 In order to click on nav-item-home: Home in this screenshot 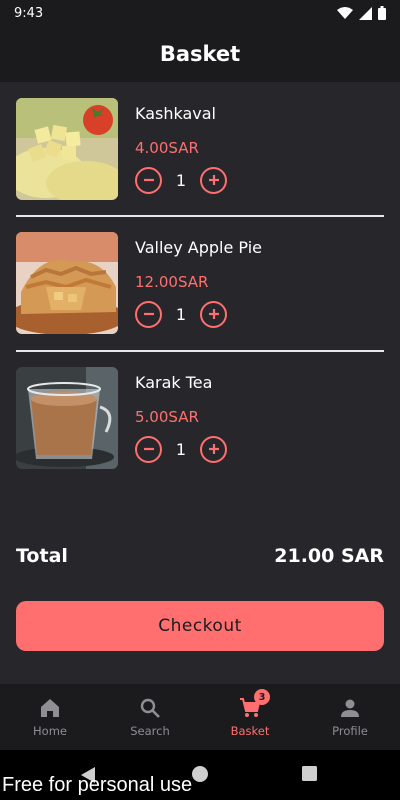, I will do `click(50, 717)`.